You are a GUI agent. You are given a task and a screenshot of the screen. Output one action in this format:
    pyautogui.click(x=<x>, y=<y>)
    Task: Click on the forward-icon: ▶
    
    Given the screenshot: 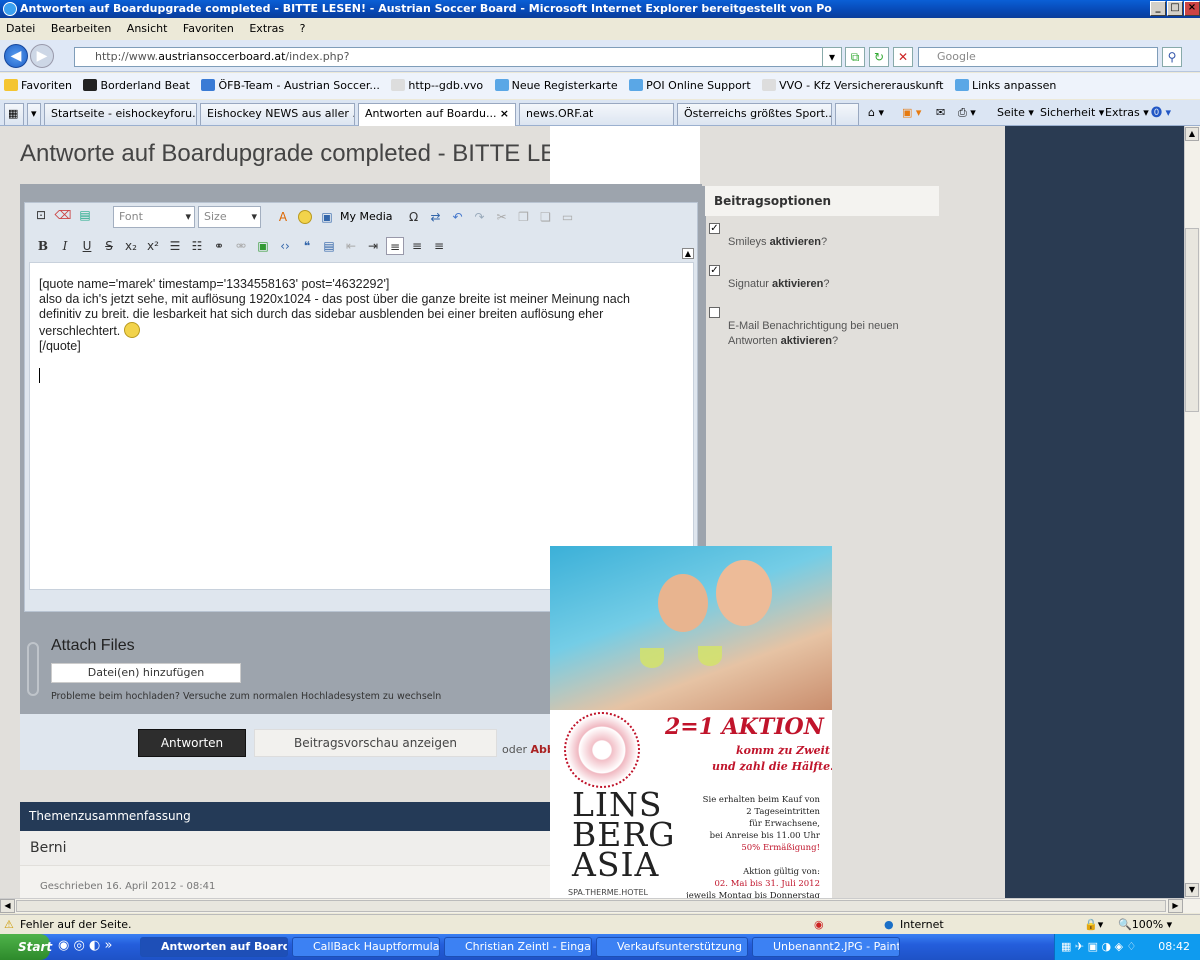 What is the action you would take?
    pyautogui.click(x=42, y=56)
    